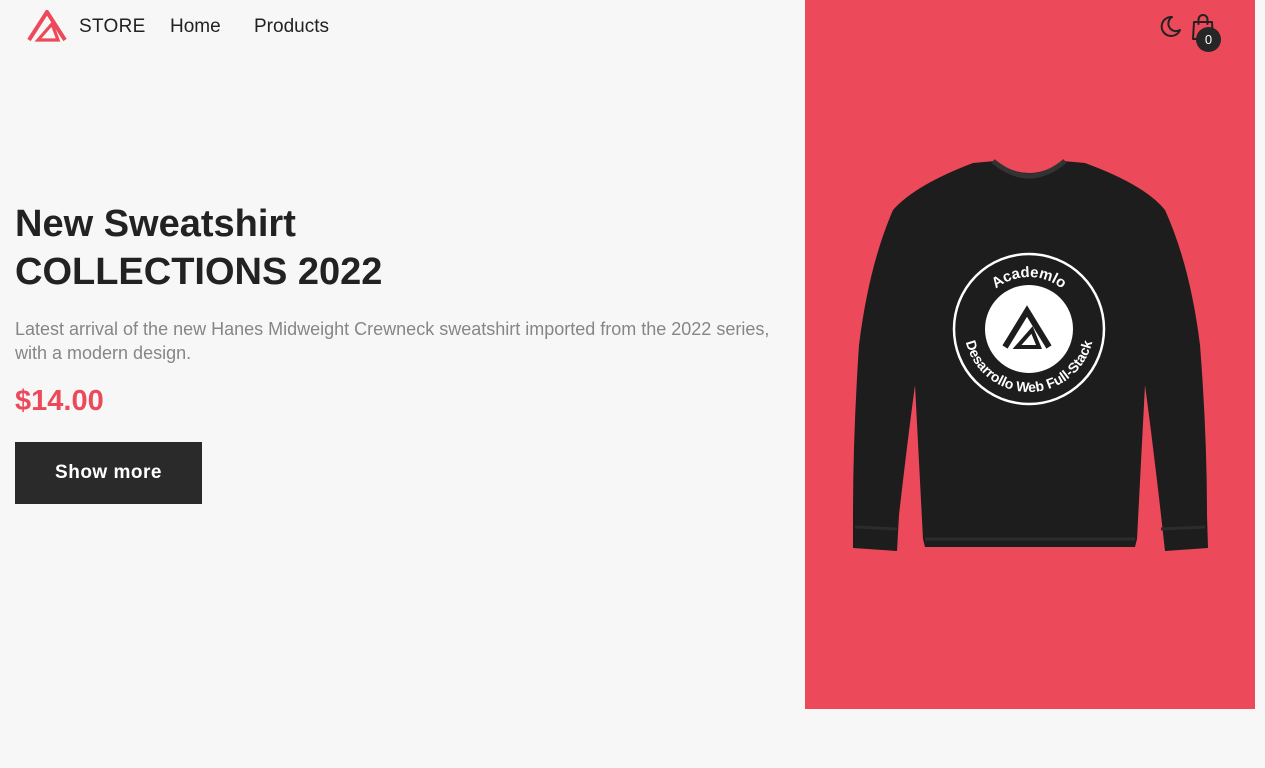 This screenshot has height=768, width=1265. I want to click on cart-count-badge: 0, so click(1208, 39).